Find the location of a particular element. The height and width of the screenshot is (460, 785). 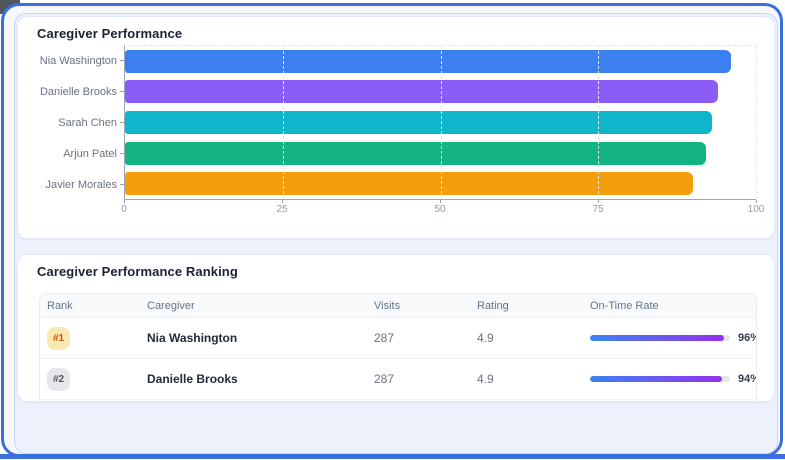

y-axis-label: Arjun Patel is located at coordinates (71, 153).